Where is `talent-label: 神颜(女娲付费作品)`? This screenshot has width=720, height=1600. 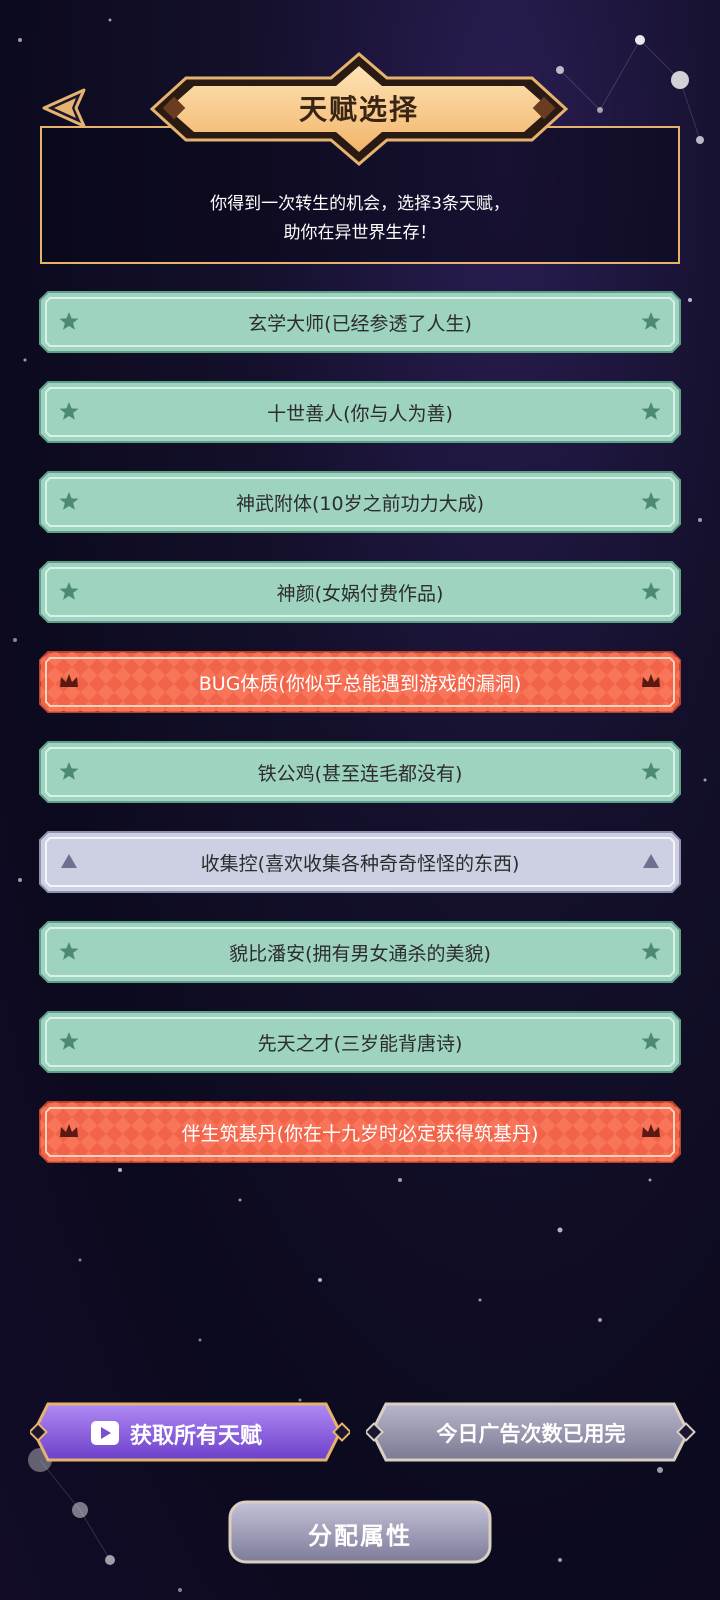 talent-label: 神颜(女娲付费作品) is located at coordinates (360, 593).